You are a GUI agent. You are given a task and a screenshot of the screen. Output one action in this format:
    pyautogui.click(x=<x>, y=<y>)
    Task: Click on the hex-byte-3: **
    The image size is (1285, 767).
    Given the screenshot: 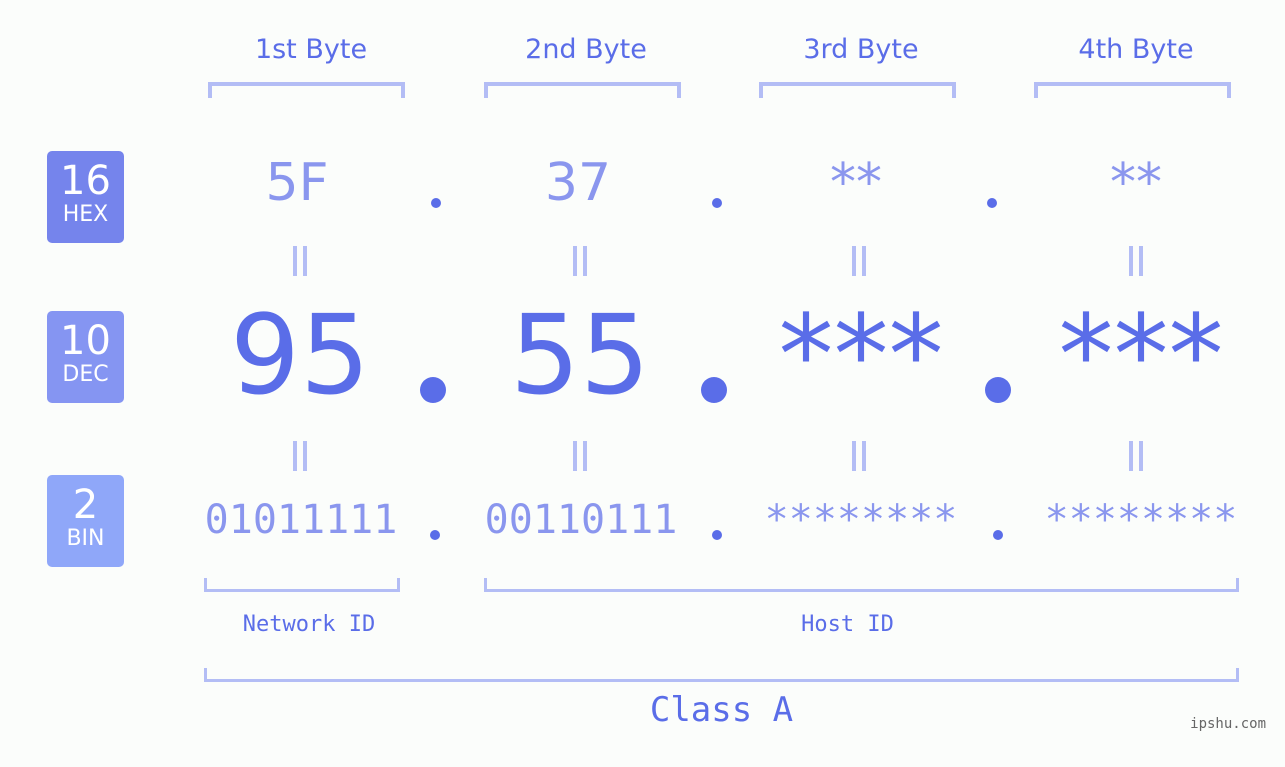 What is the action you would take?
    pyautogui.click(x=856, y=183)
    